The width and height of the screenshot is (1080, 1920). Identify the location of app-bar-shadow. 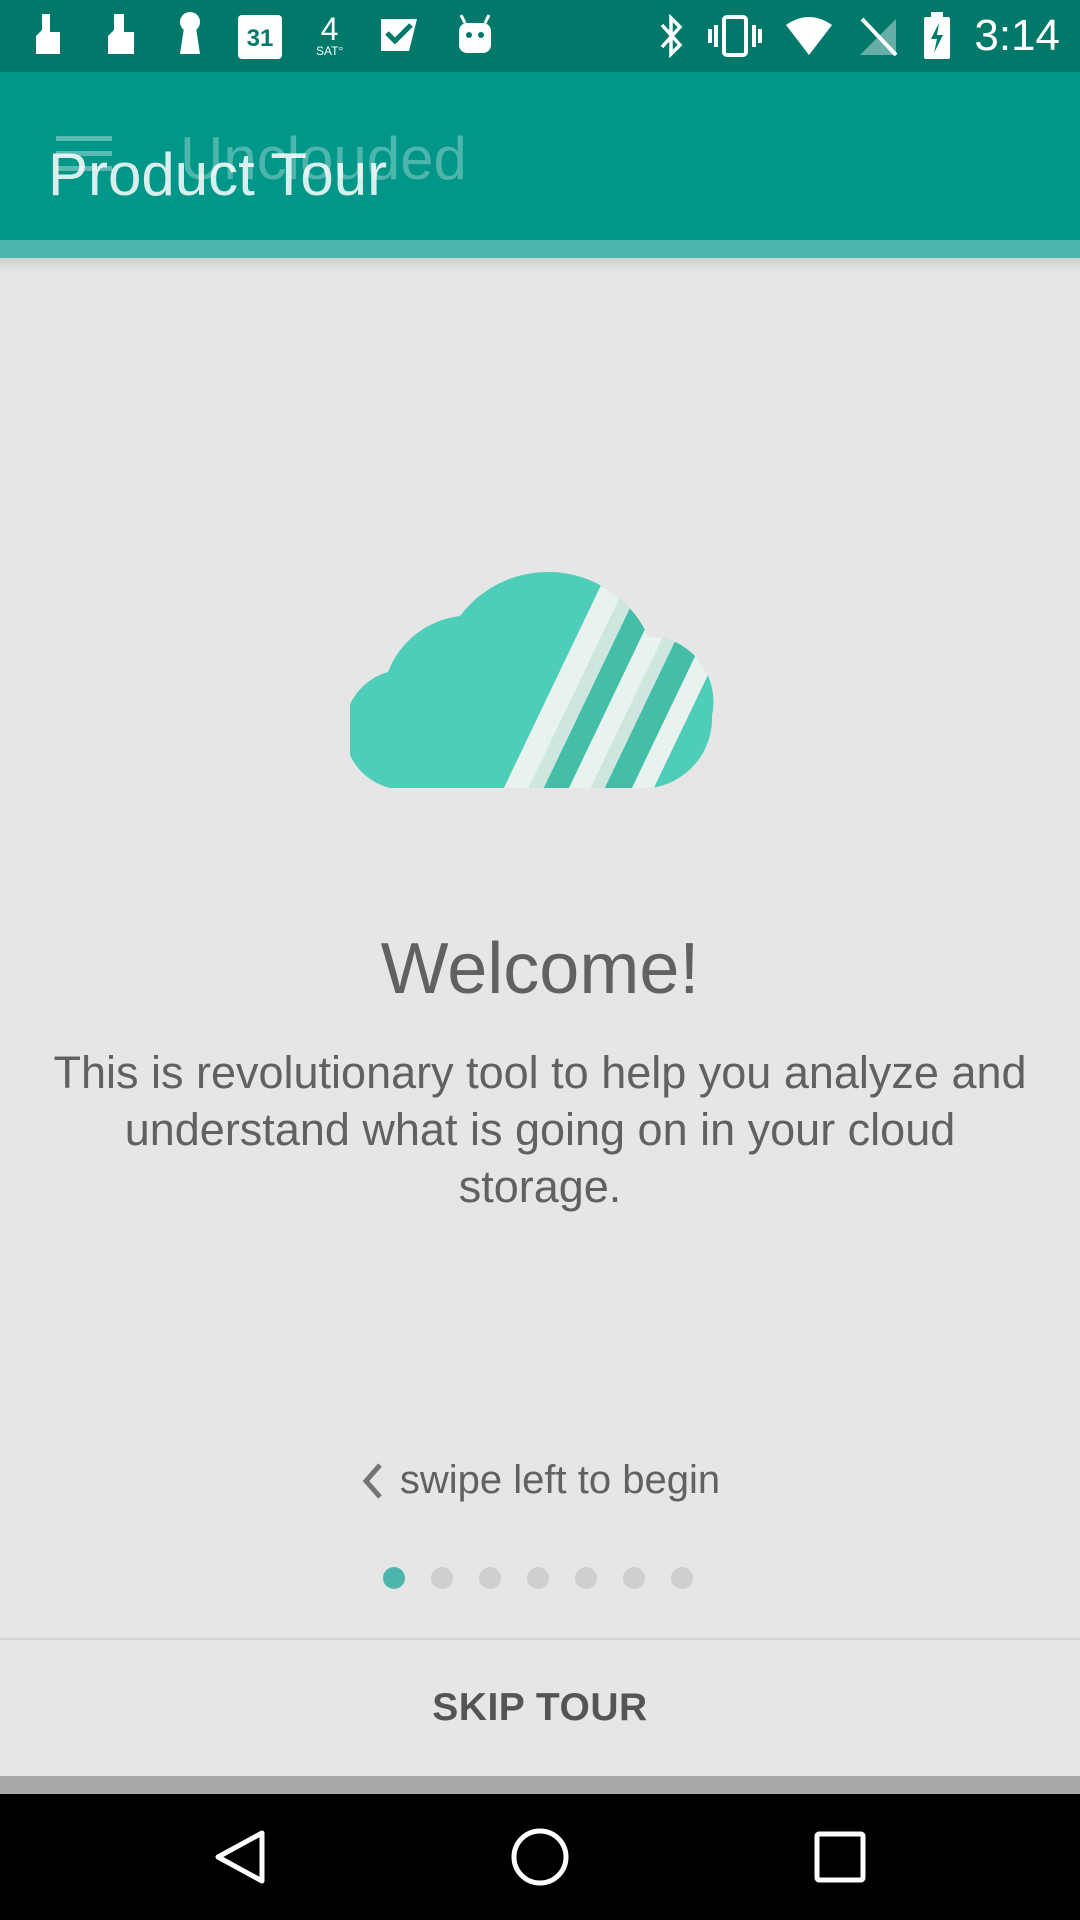
(540, 265).